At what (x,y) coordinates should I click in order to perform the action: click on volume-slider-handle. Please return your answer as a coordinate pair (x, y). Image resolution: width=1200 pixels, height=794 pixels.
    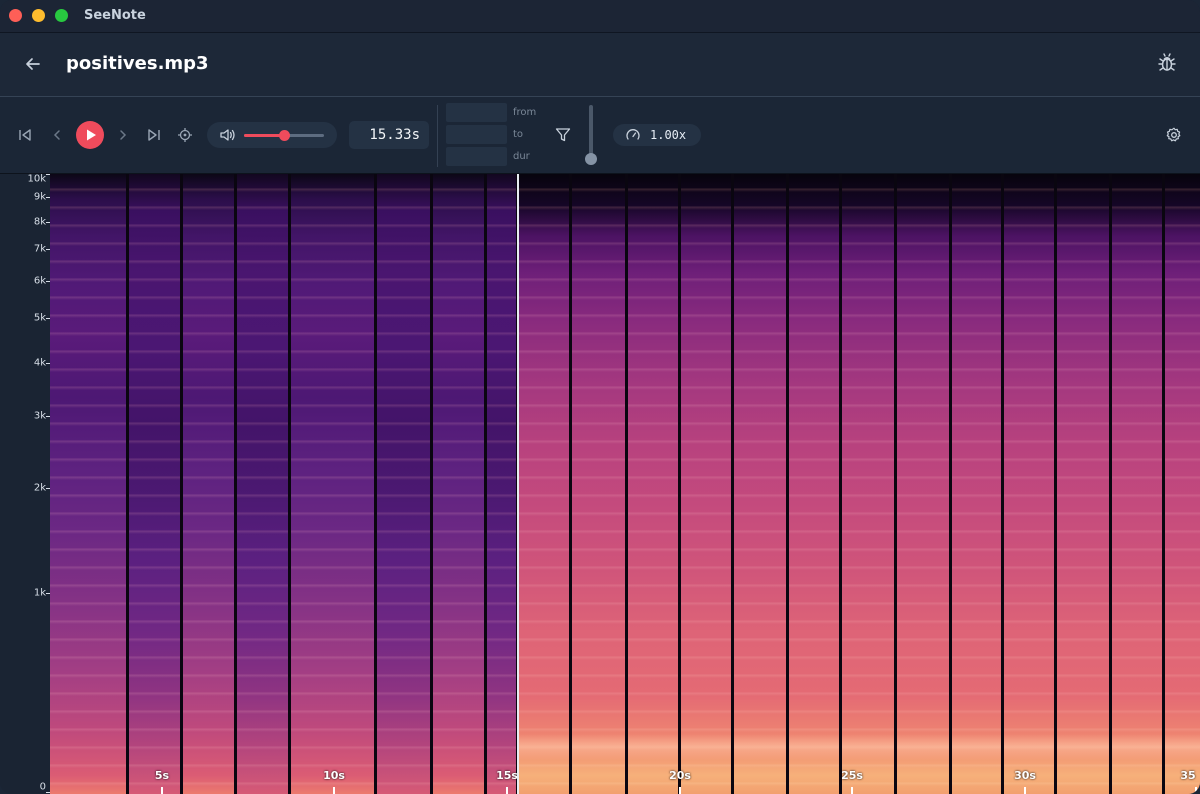
    Looking at the image, I should click on (284, 135).